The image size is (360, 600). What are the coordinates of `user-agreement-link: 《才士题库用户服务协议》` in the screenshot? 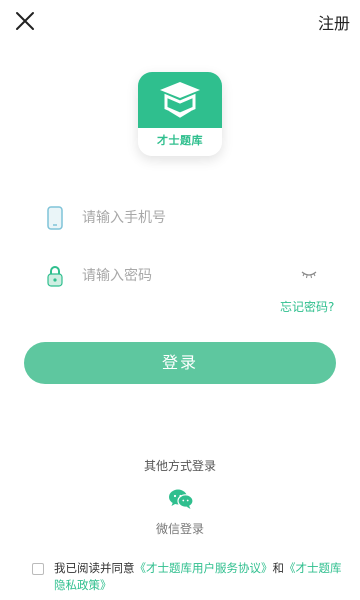 It's located at (204, 568).